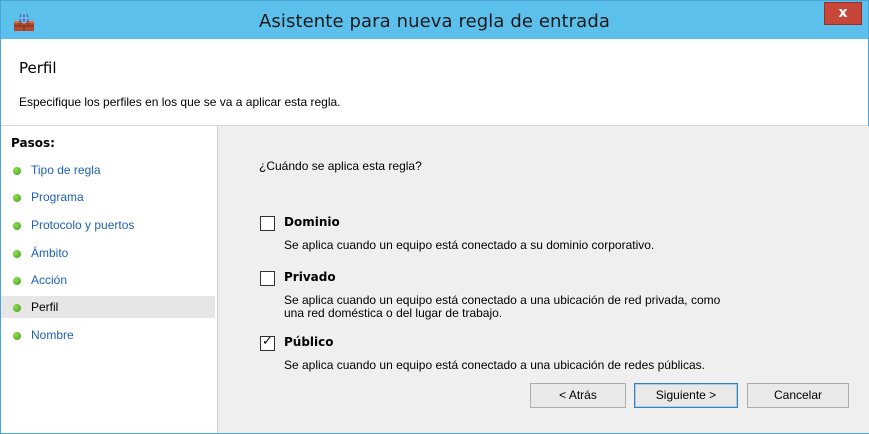 The image size is (869, 434). I want to click on step-label: Acción, so click(49, 280).